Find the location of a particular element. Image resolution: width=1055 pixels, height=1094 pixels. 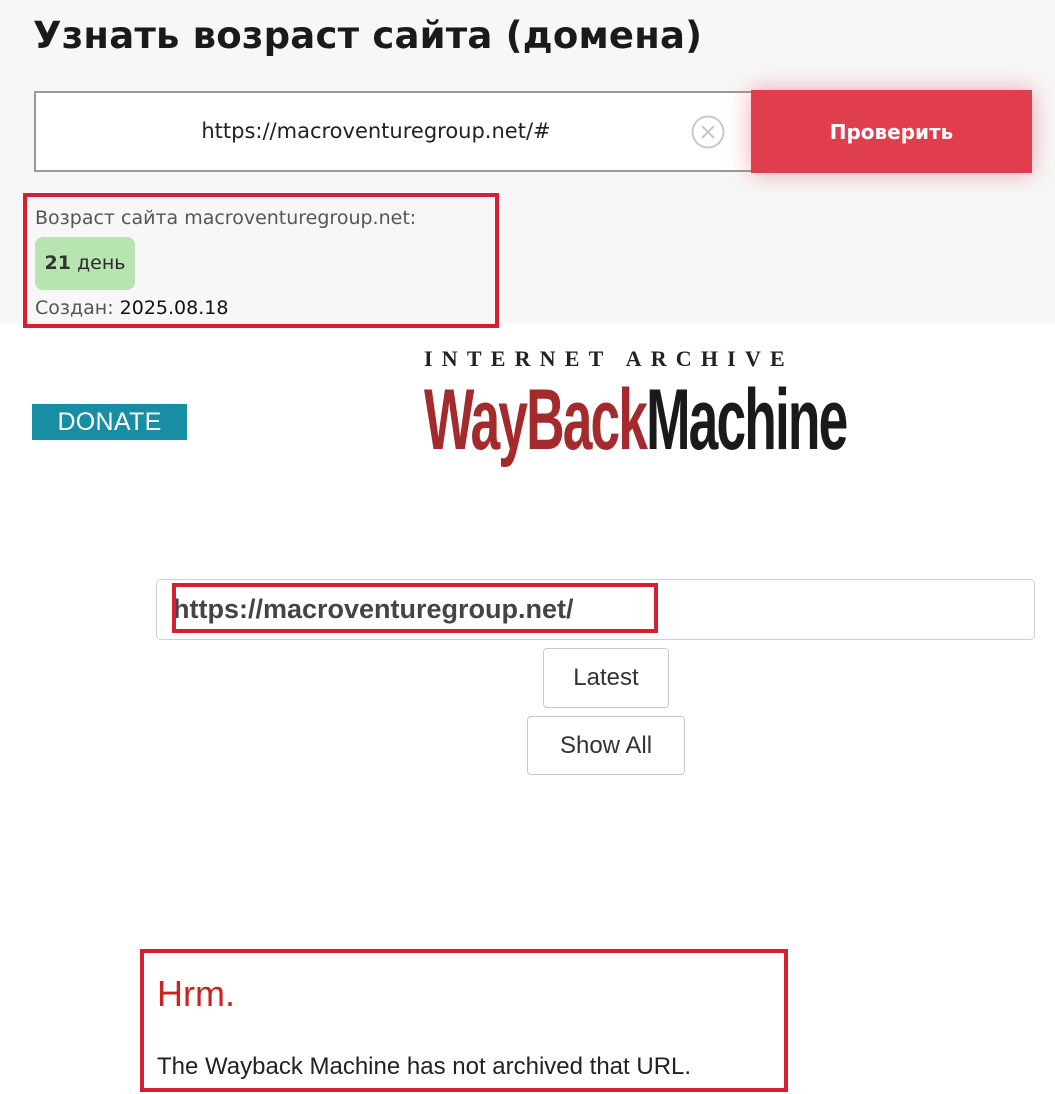

logo-word-machine: Machine is located at coordinates (747, 420).